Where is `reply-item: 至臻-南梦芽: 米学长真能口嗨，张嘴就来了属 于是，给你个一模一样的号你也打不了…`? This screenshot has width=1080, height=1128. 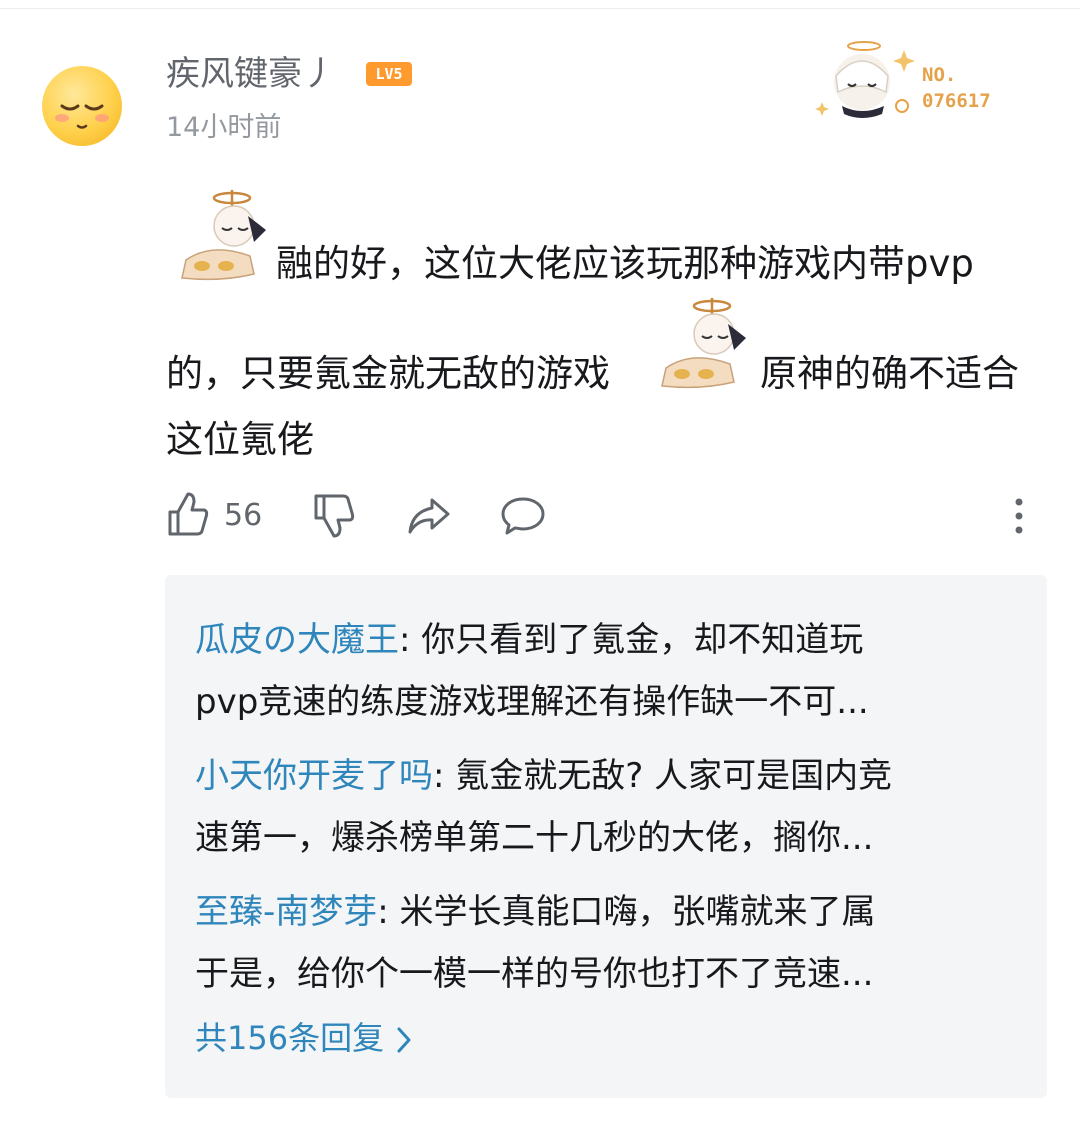
reply-item: 至臻-南梦芽: 米学长真能口嗨，张嘴就来了属 于是，给你个一模一样的号你也打不了… is located at coordinates (605, 943).